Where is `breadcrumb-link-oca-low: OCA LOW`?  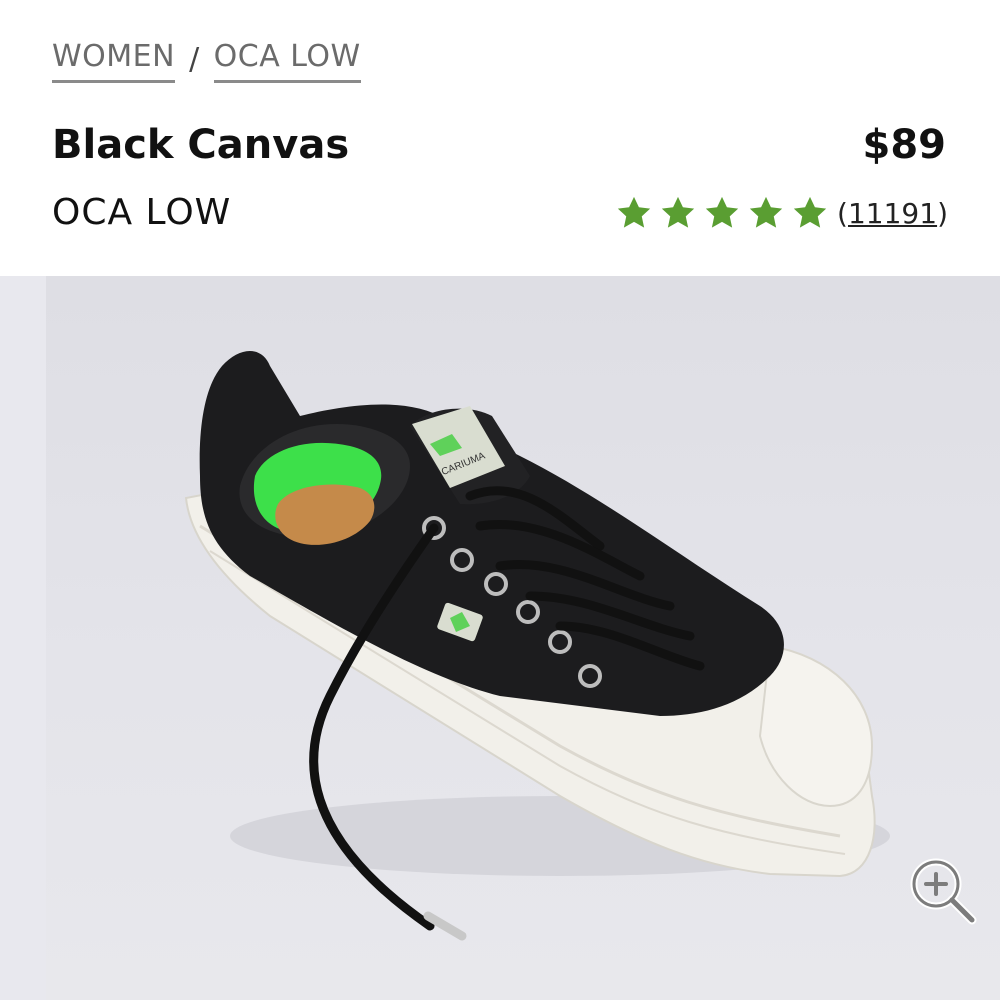 breadcrumb-link-oca-low: OCA LOW is located at coordinates (287, 60).